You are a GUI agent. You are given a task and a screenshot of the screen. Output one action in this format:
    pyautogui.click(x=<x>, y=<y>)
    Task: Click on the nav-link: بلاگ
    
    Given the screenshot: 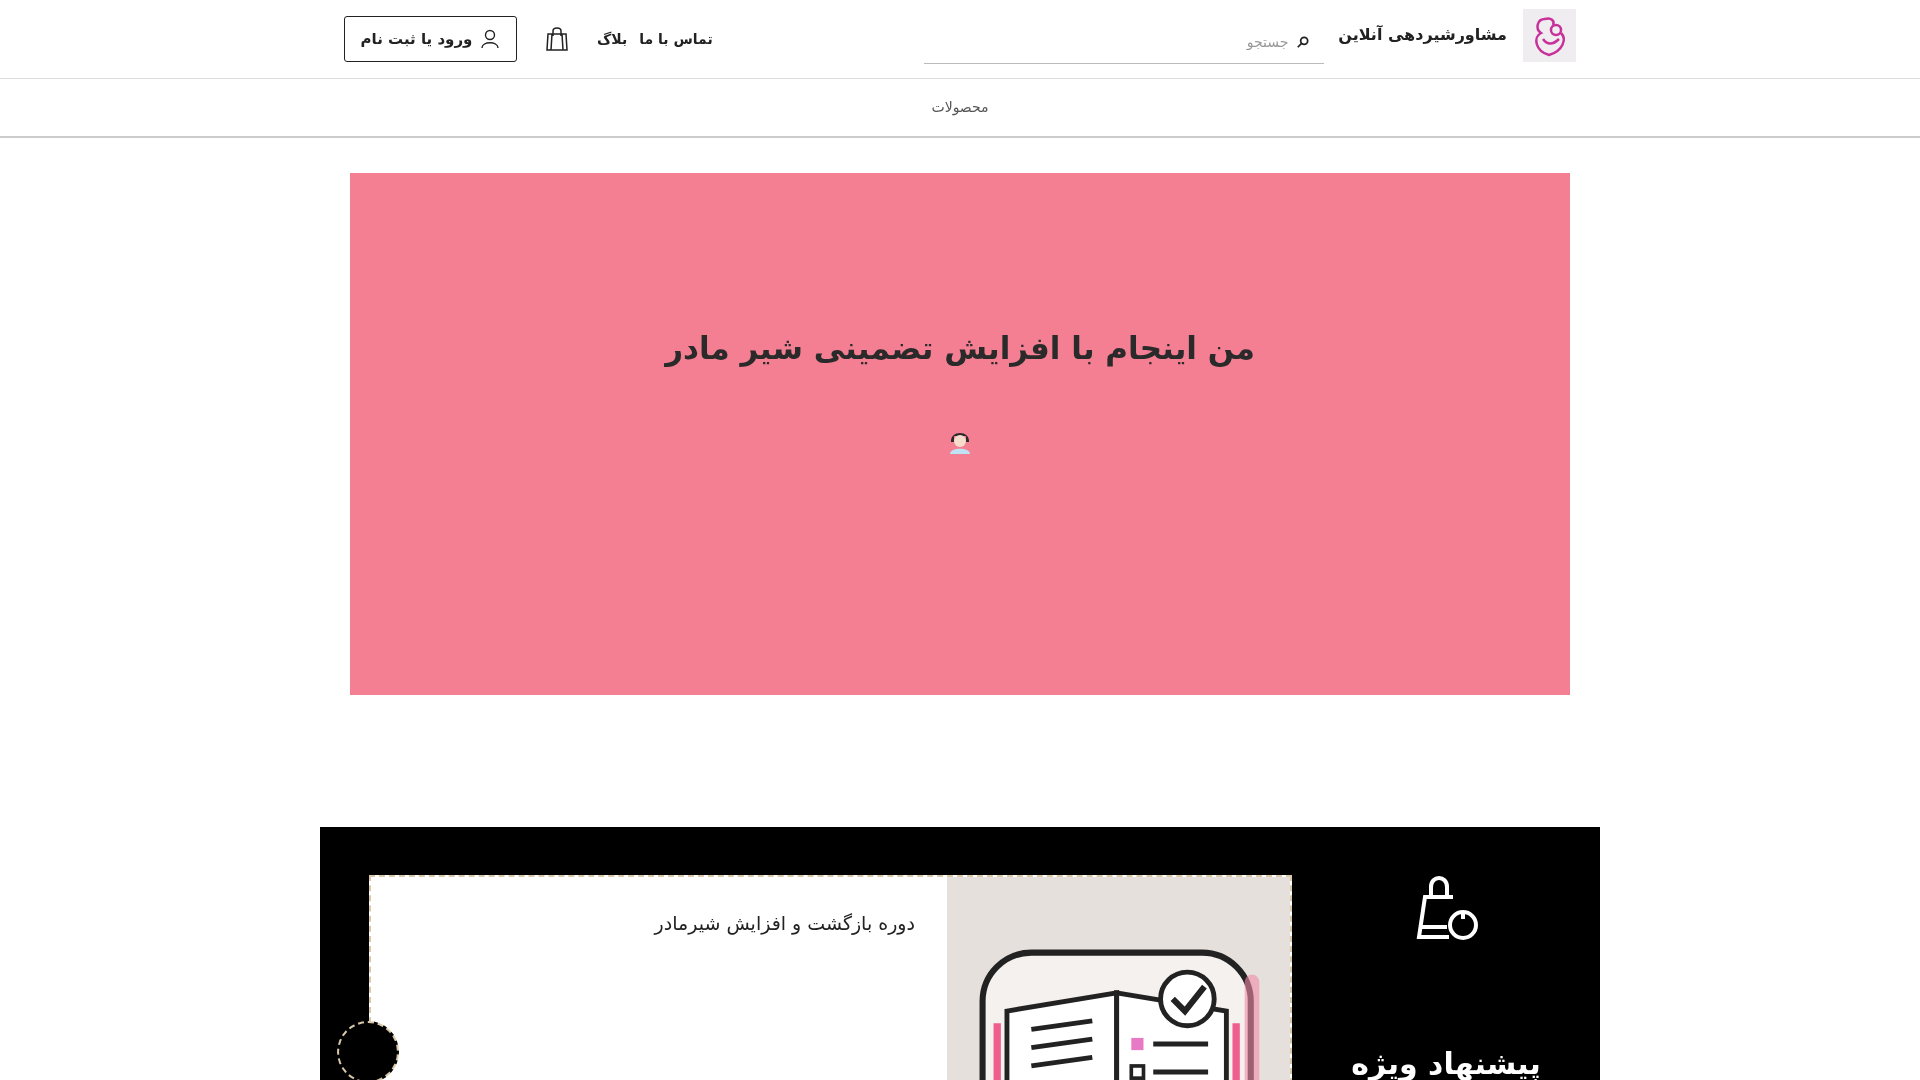 What is the action you would take?
    pyautogui.click(x=612, y=39)
    